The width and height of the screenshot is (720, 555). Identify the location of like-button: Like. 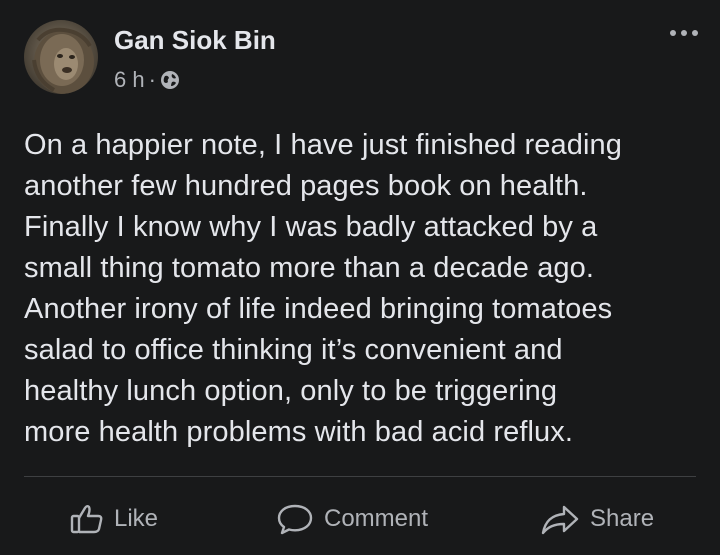
(114, 519).